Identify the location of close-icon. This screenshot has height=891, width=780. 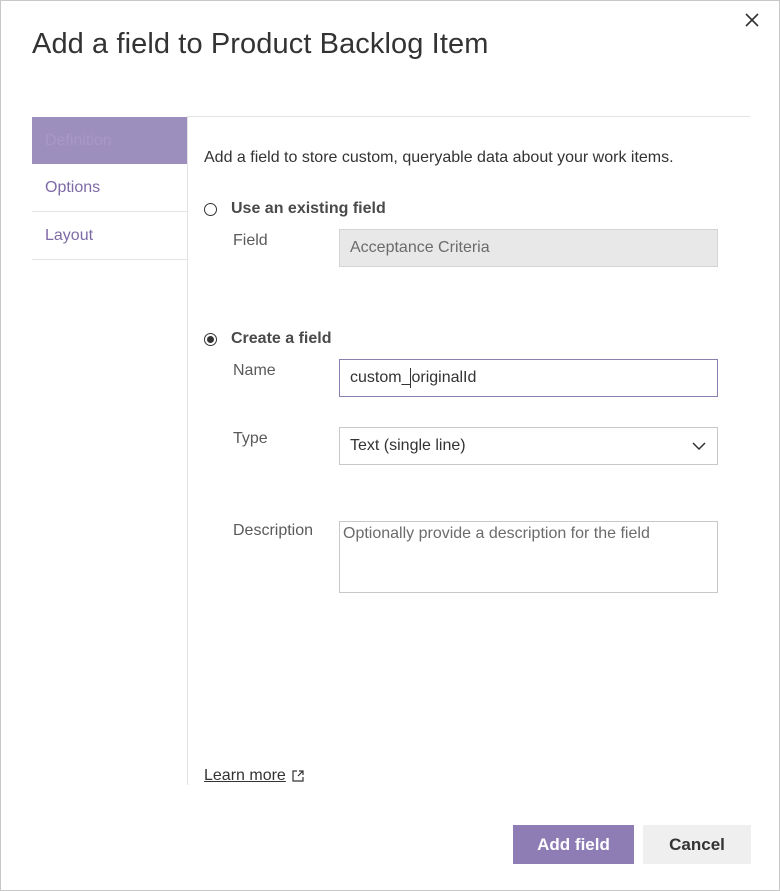
(752, 20).